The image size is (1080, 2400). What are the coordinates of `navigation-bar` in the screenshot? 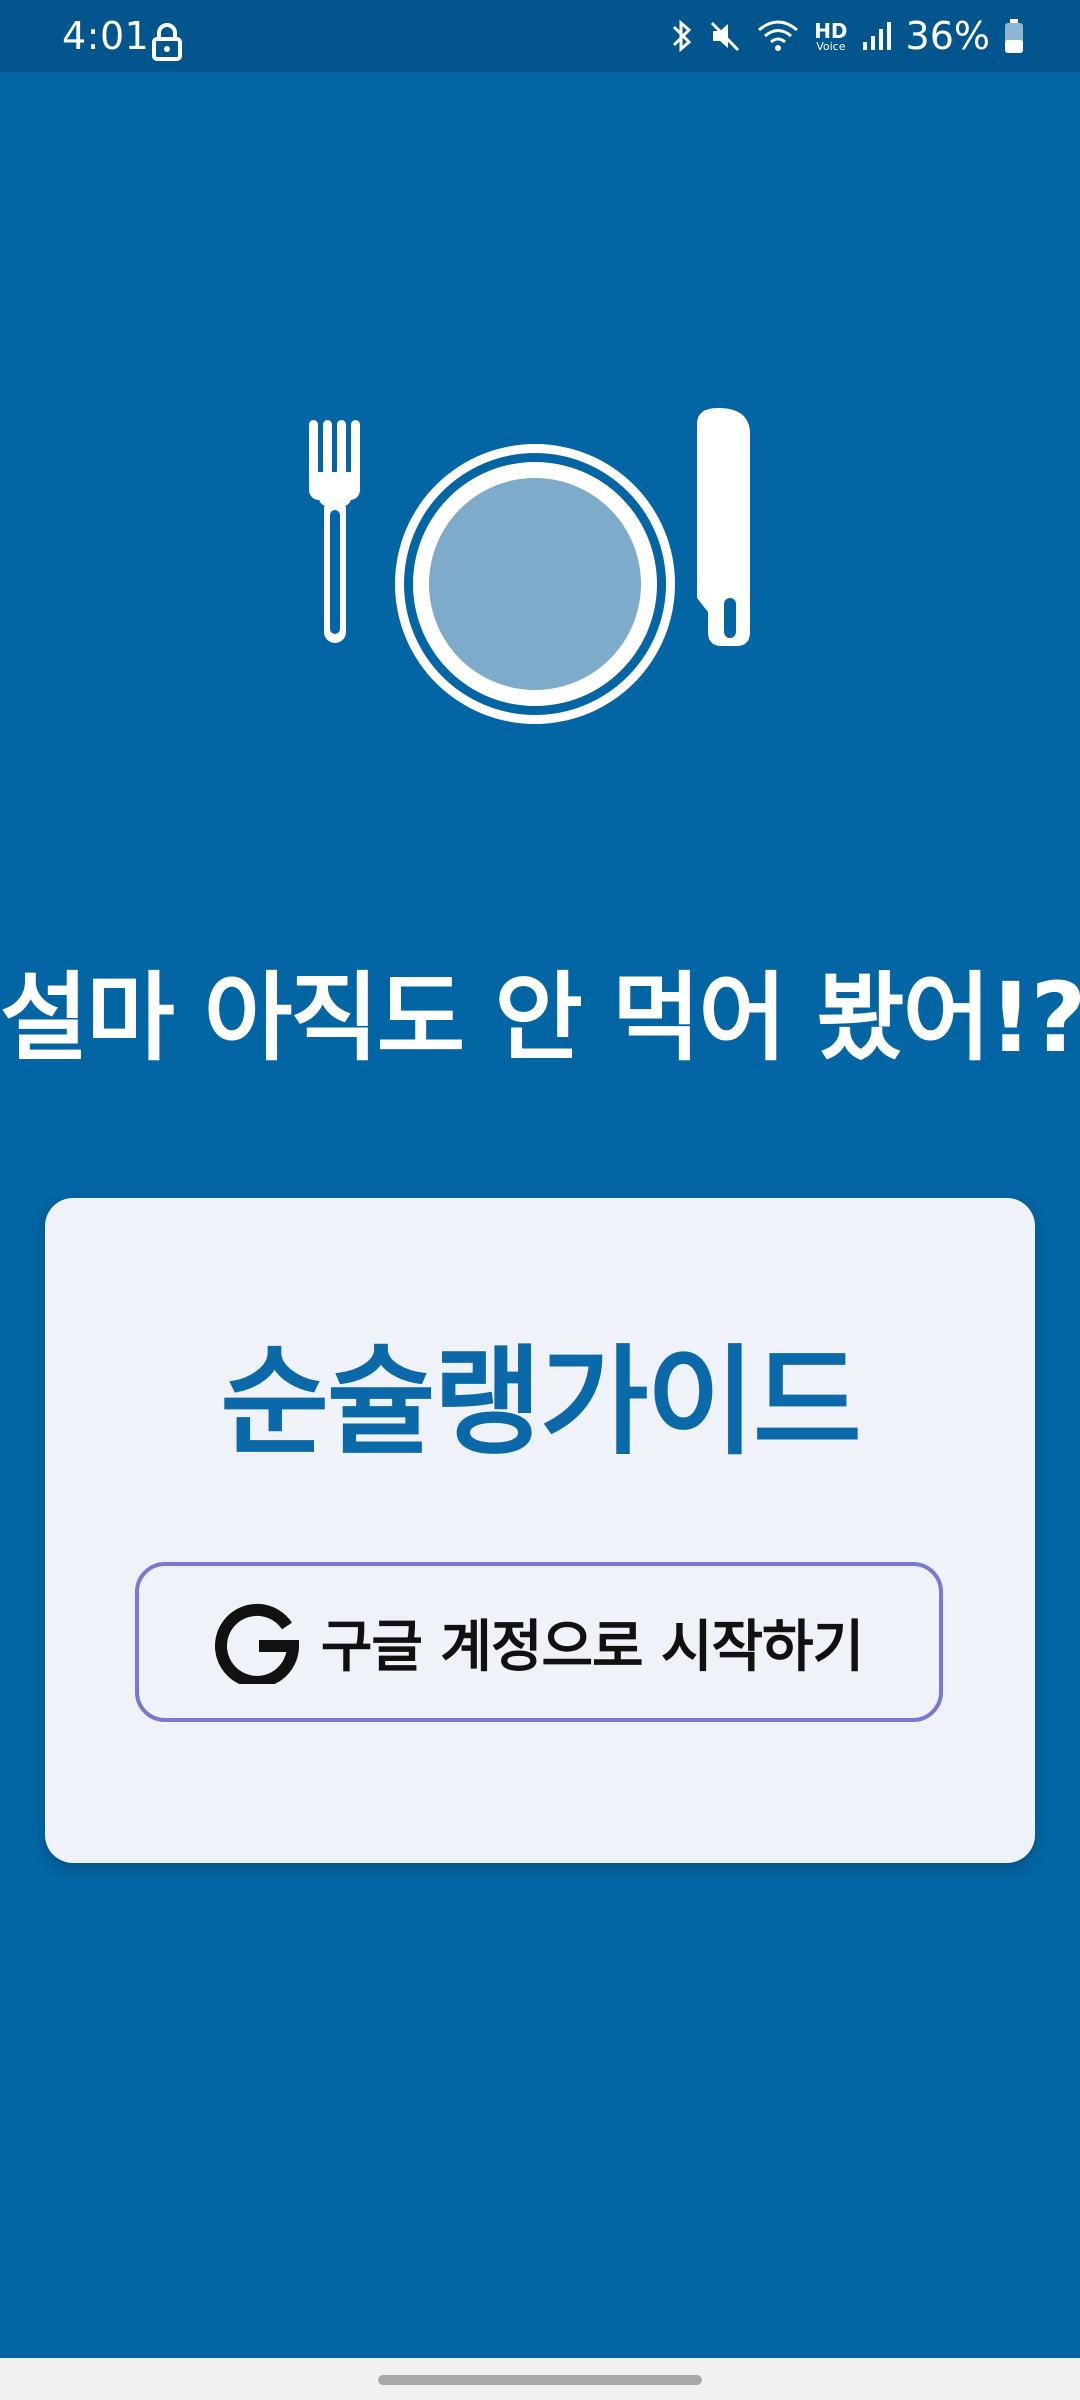 It's located at (540, 2379).